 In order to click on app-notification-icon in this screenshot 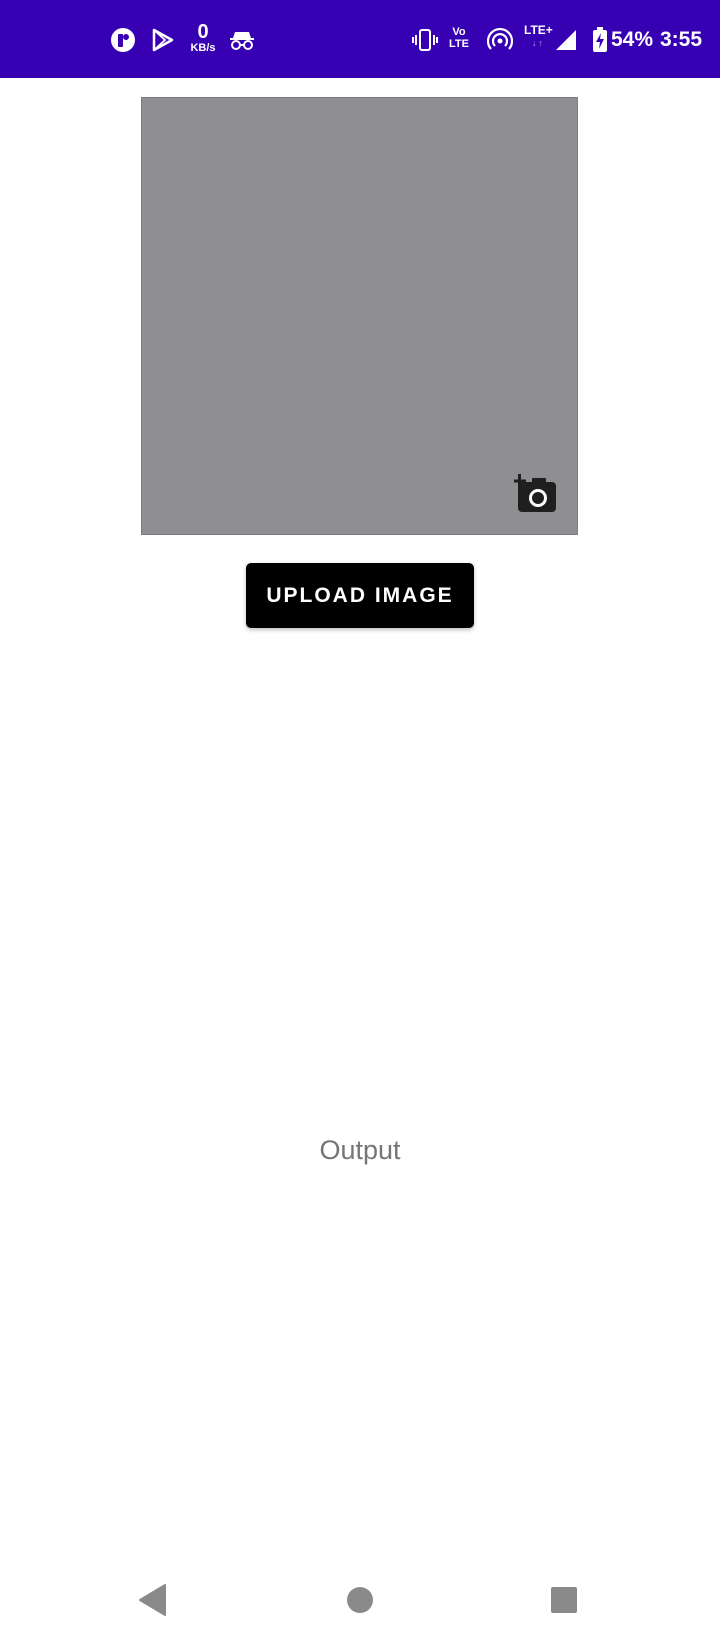, I will do `click(123, 40)`.